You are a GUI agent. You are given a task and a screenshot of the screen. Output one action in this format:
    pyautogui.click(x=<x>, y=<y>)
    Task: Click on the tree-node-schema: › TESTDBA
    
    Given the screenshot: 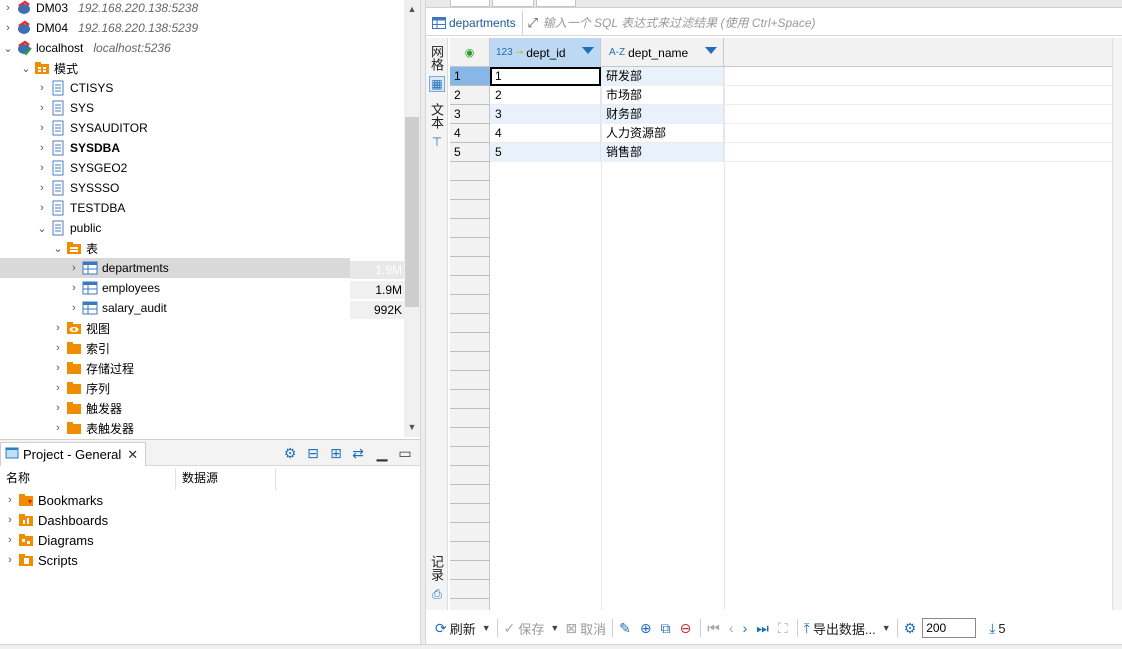 What is the action you would take?
    pyautogui.click(x=202, y=208)
    